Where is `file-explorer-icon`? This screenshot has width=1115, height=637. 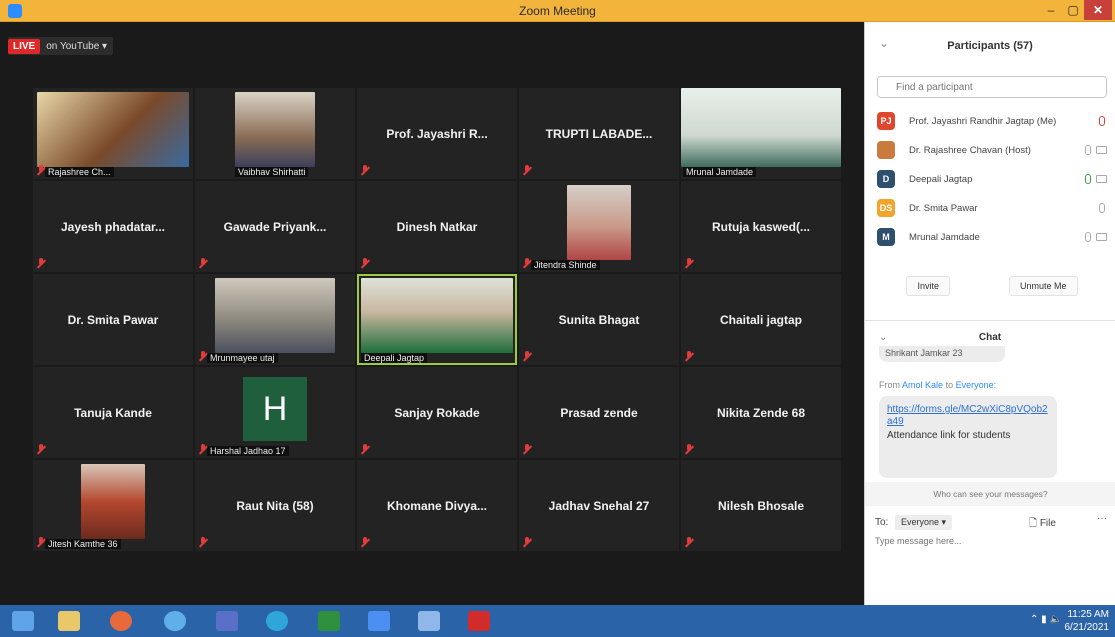
file-explorer-icon is located at coordinates (69, 621).